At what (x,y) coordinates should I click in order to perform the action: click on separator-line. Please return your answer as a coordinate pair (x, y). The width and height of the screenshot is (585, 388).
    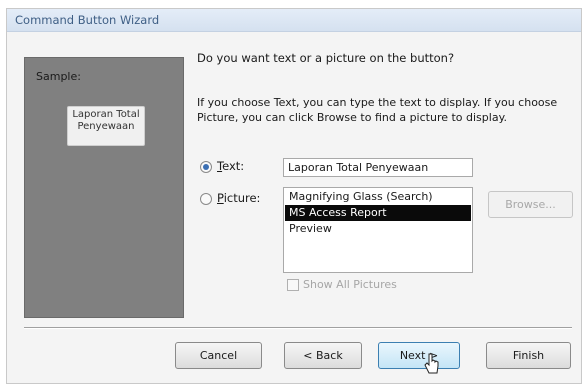
    Looking at the image, I should click on (298, 328).